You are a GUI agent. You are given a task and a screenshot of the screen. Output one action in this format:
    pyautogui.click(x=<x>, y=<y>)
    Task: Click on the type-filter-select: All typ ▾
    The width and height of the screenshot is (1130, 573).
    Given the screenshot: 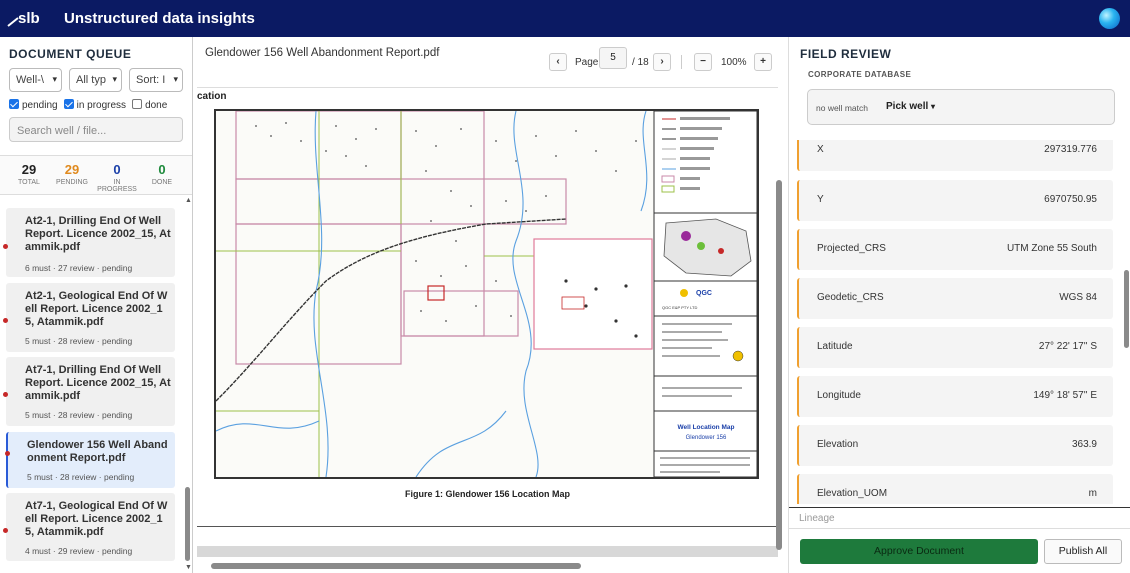 What is the action you would take?
    pyautogui.click(x=95, y=80)
    